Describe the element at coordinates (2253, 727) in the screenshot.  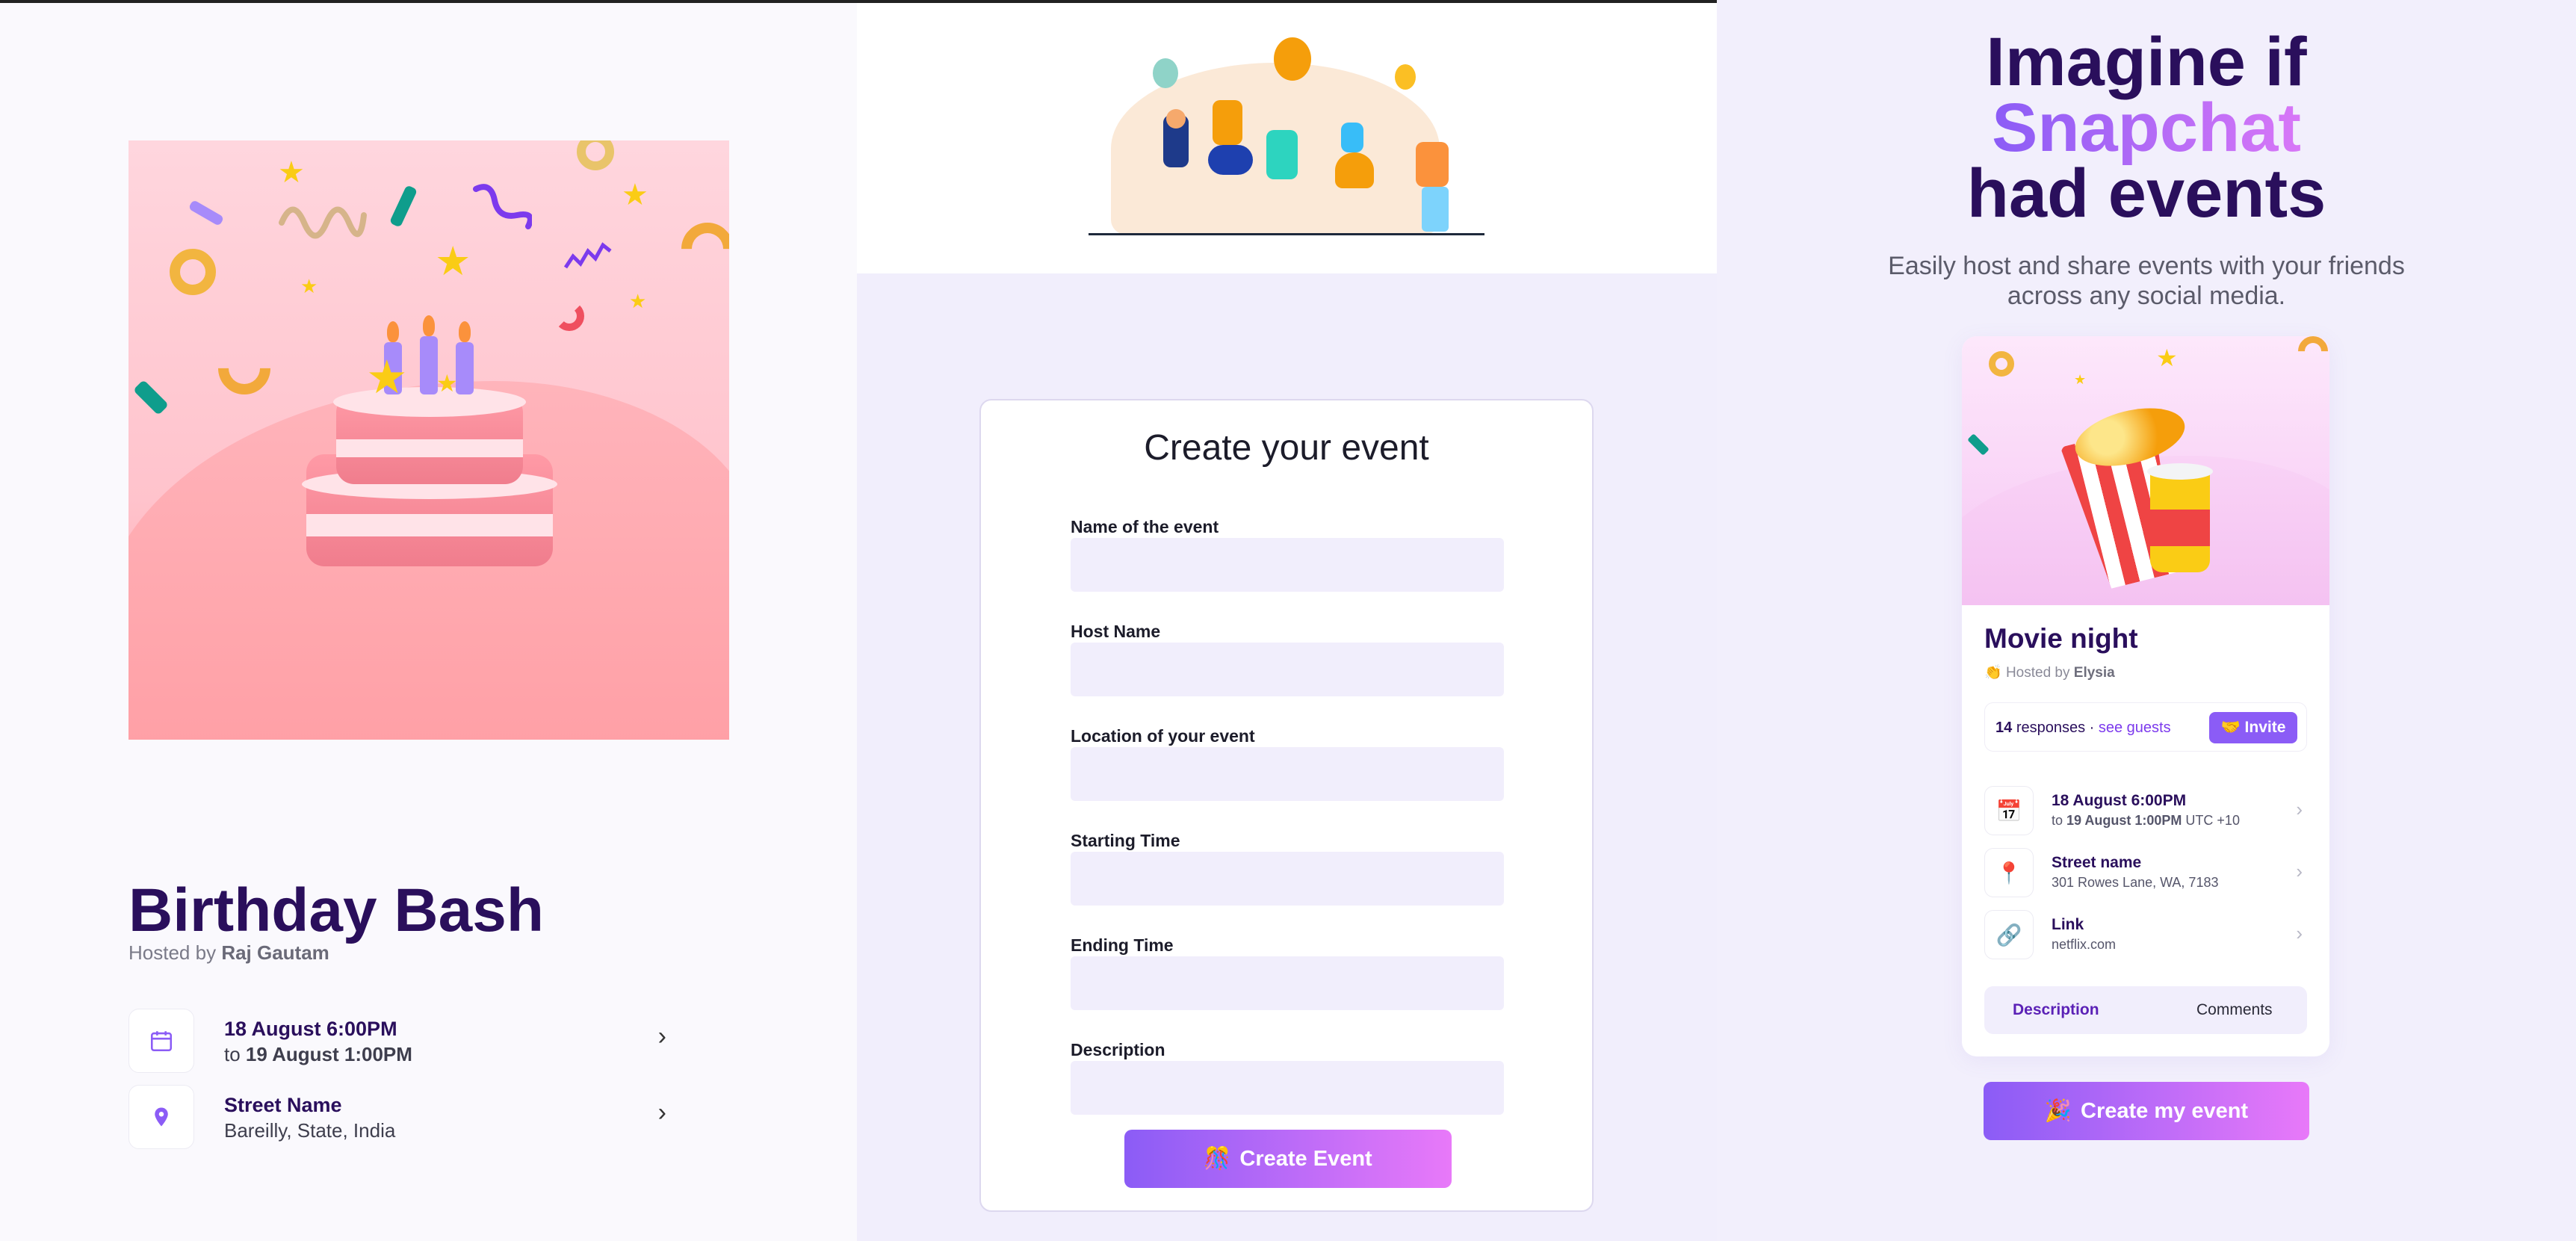
I see `invite-button: 🤝 Invite` at that location.